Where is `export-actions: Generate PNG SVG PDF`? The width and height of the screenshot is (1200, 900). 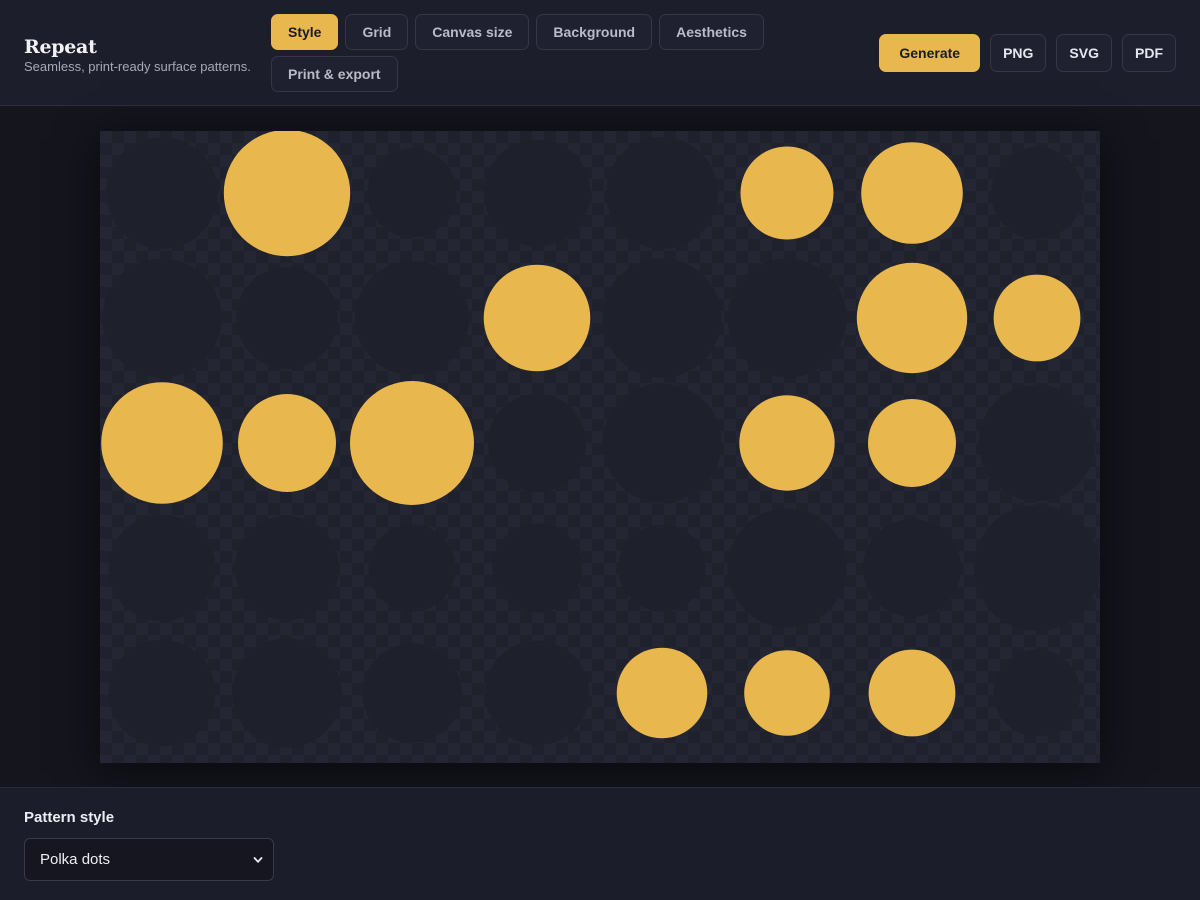 export-actions: Generate PNG SVG PDF is located at coordinates (1027, 53).